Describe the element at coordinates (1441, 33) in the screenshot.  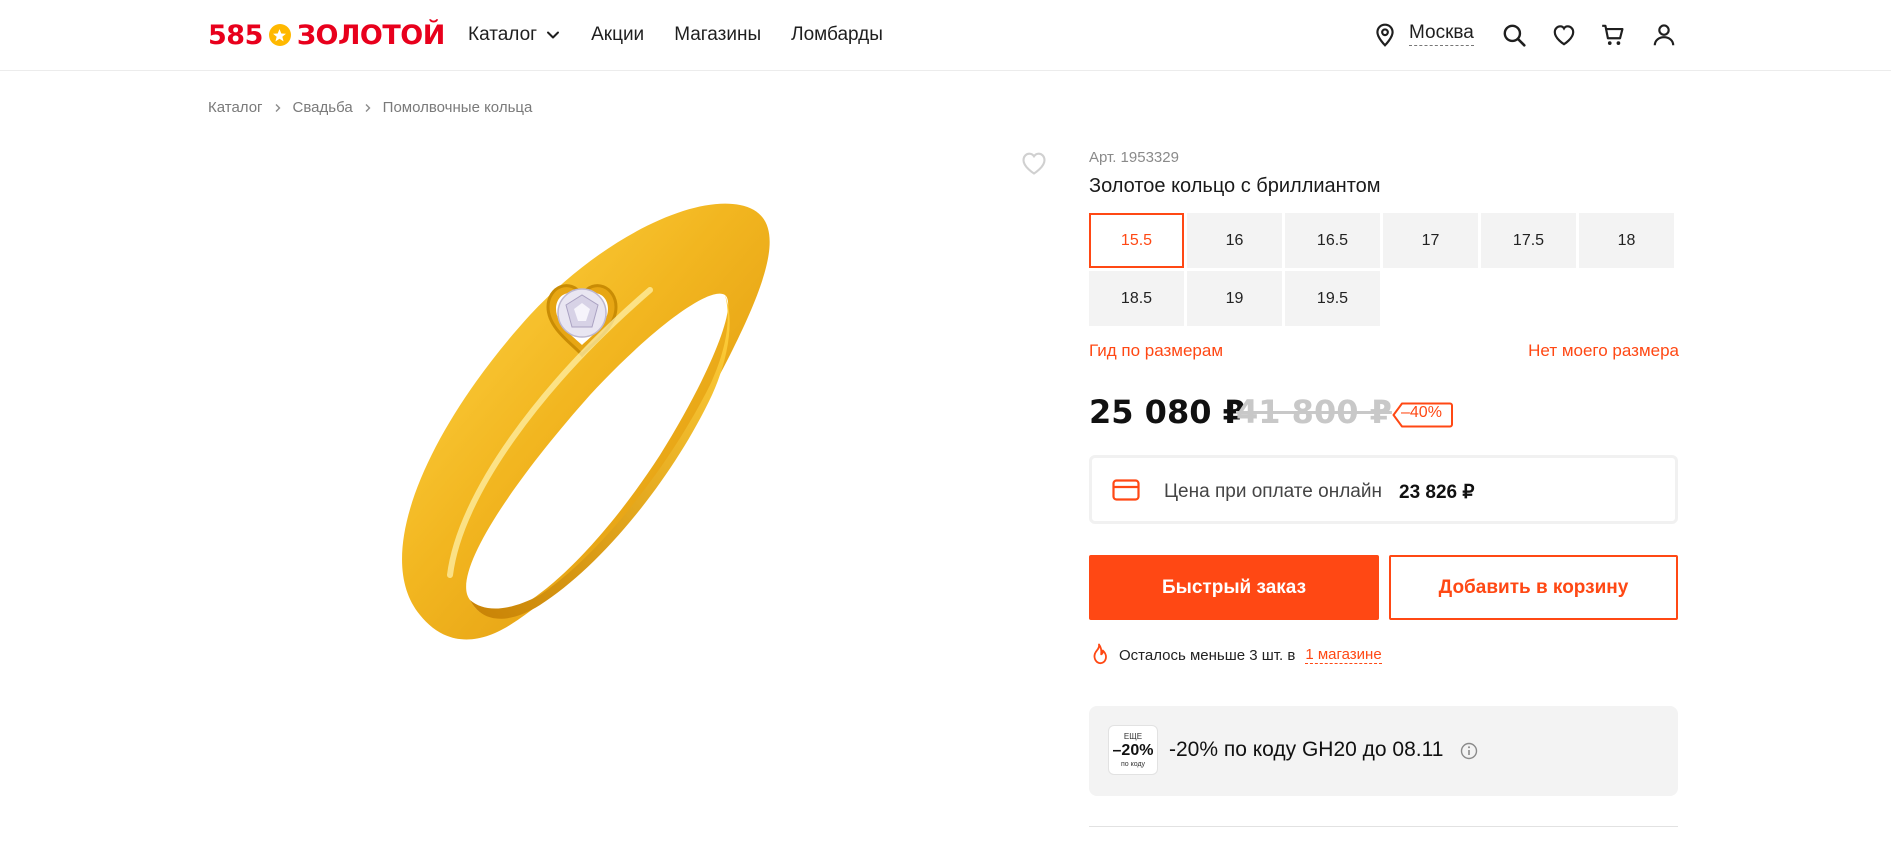
I see `city-selector: Москва` at that location.